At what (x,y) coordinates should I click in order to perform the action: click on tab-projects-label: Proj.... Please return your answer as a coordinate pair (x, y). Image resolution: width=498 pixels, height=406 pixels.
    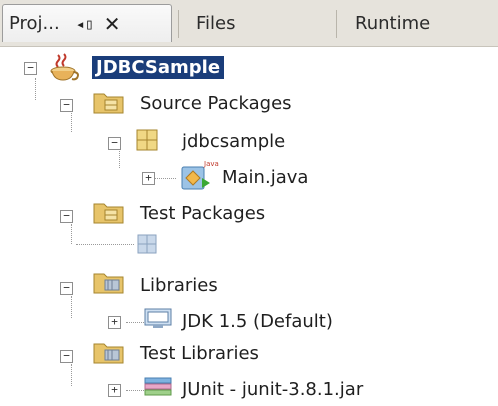
    Looking at the image, I should click on (34, 23).